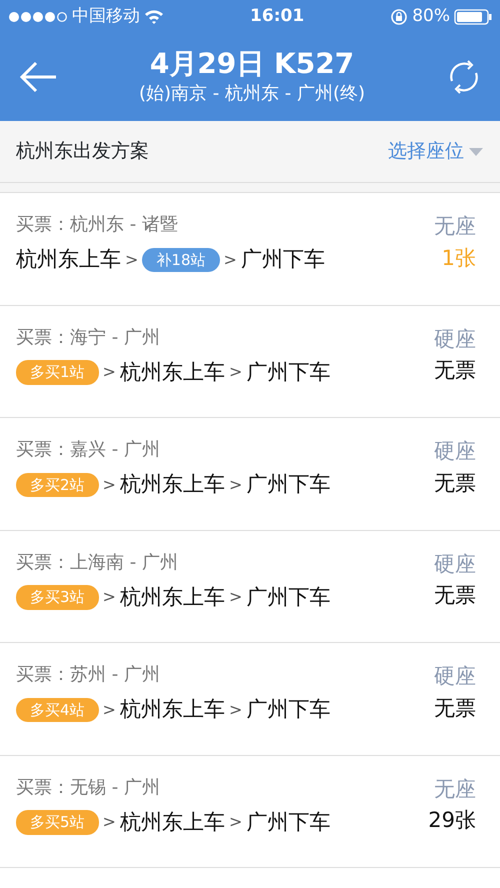 This screenshot has width=500, height=888. I want to click on station-tag: 多买3站, so click(57, 597).